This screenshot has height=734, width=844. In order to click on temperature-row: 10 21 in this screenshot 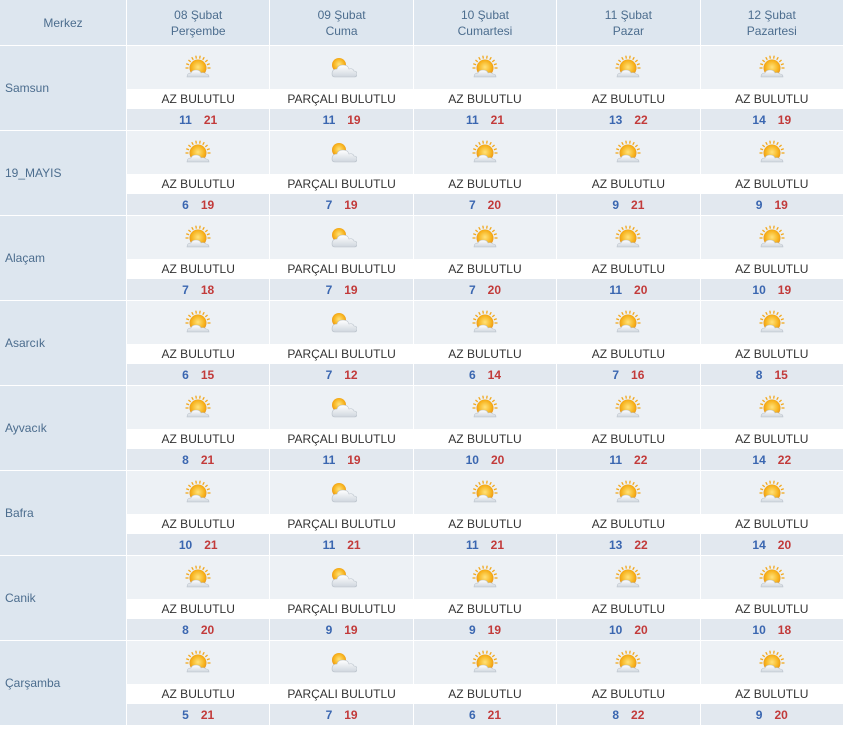, I will do `click(198, 544)`.